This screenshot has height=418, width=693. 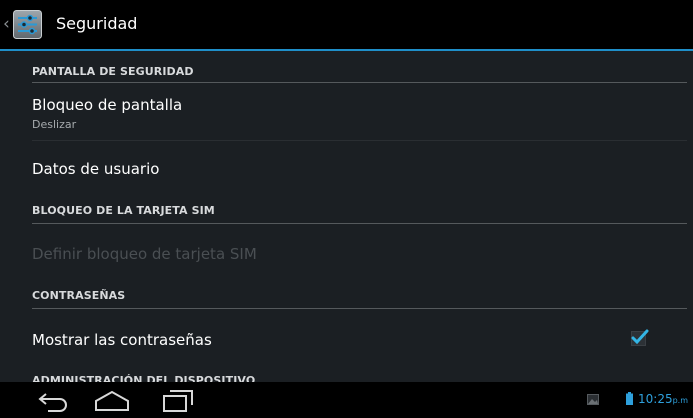 I want to click on item-title: Datos de usuario, so click(x=96, y=169).